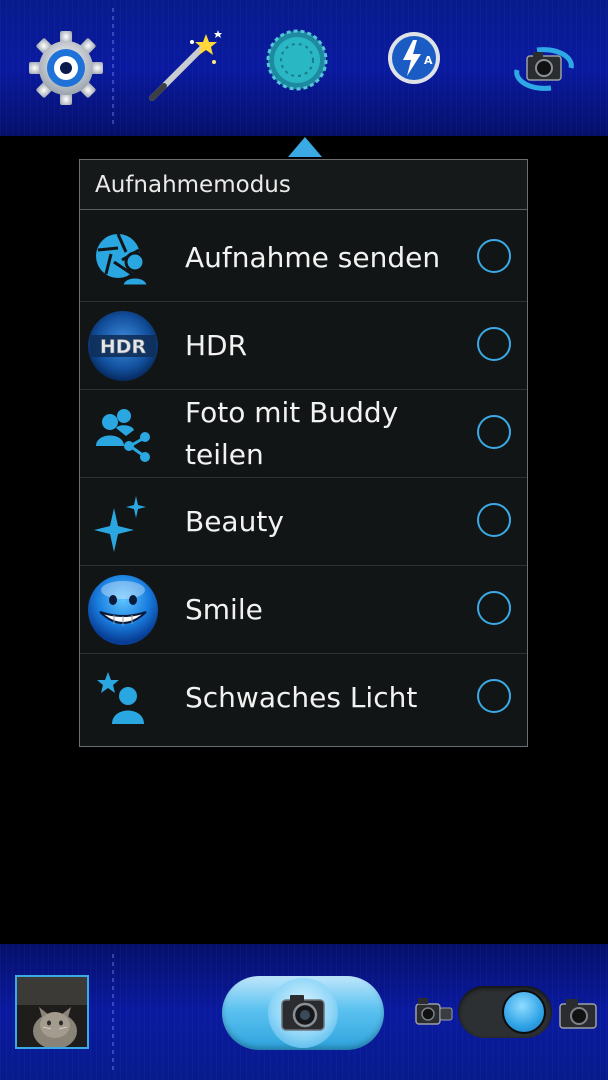 The width and height of the screenshot is (608, 1080). I want to click on list-item-label: Aufnahme senden, so click(313, 257).